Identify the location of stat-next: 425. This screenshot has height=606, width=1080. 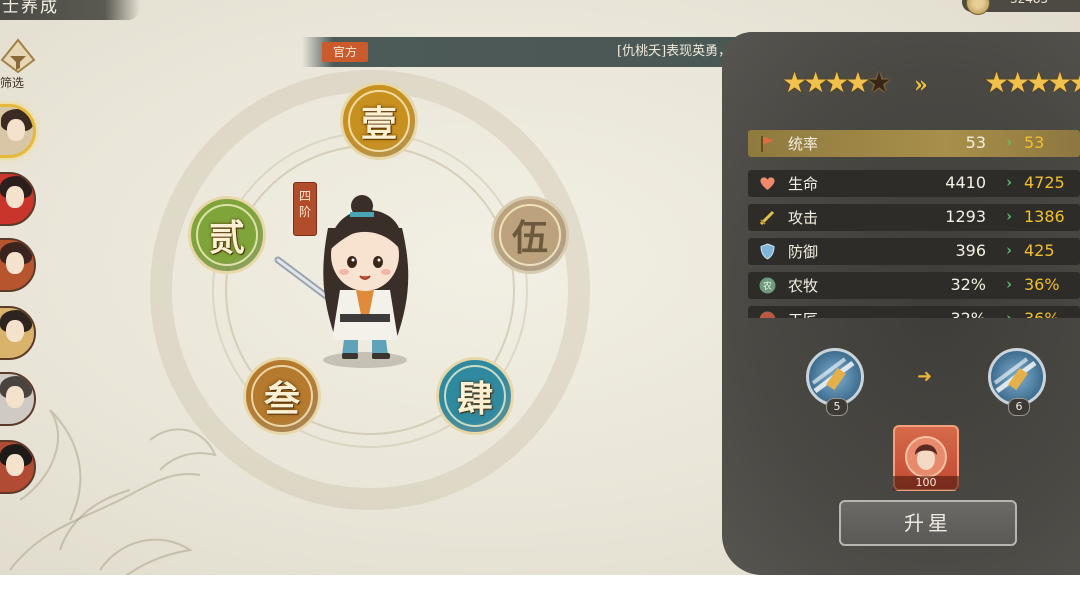
(1039, 250).